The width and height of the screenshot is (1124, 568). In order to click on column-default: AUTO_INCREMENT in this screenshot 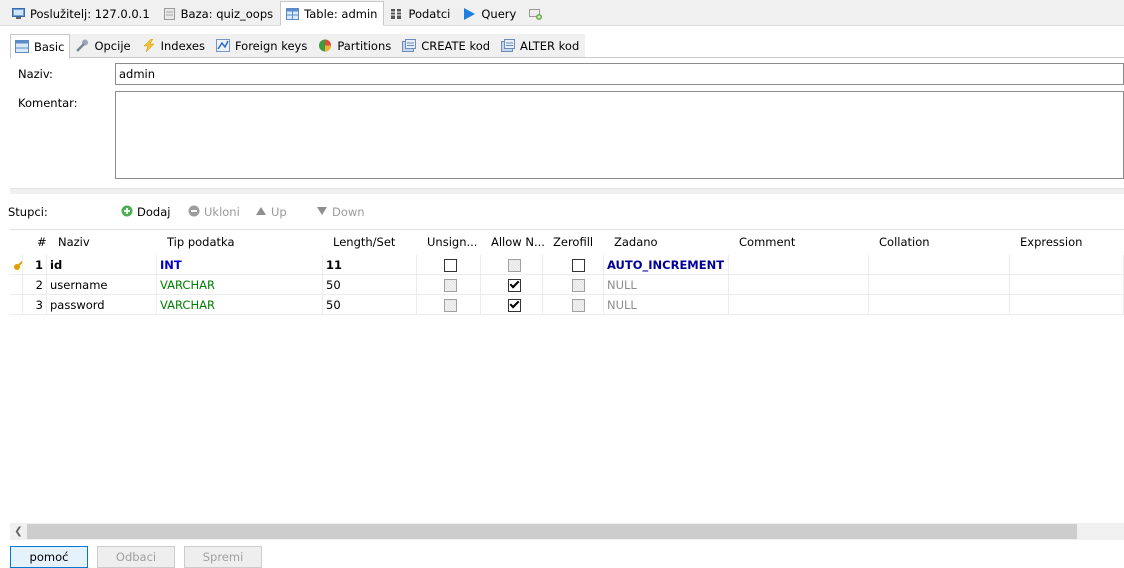, I will do `click(666, 265)`.